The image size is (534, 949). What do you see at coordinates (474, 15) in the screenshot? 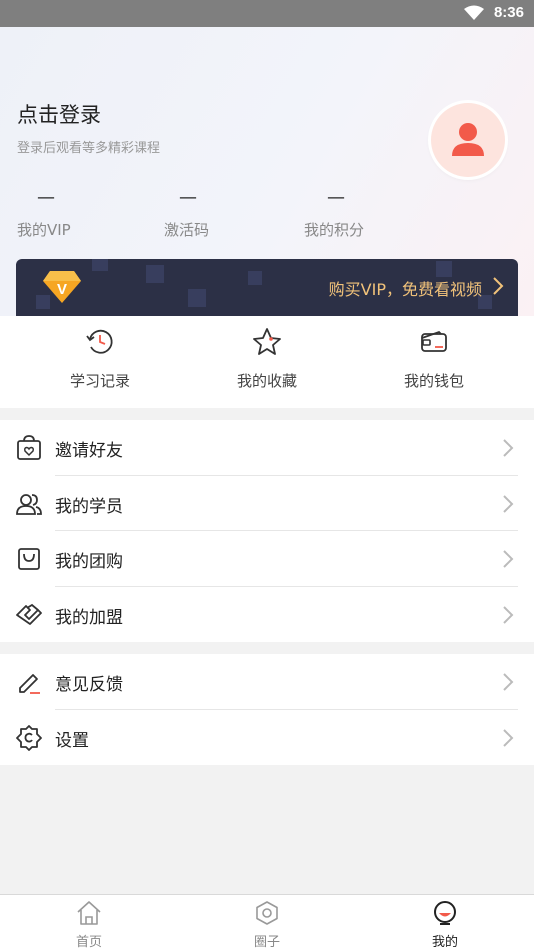
I see `wifi-icon` at bounding box center [474, 15].